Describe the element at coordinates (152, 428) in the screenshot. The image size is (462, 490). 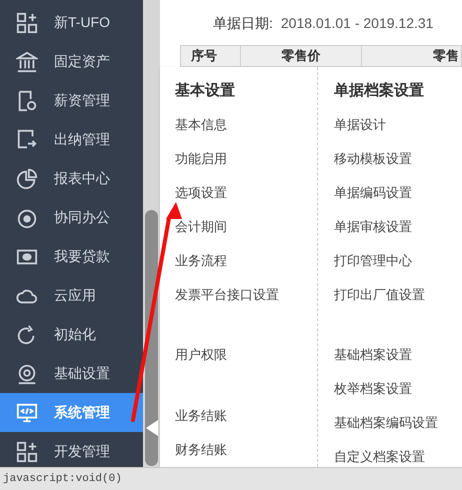
I see `menu-pointer-icon` at that location.